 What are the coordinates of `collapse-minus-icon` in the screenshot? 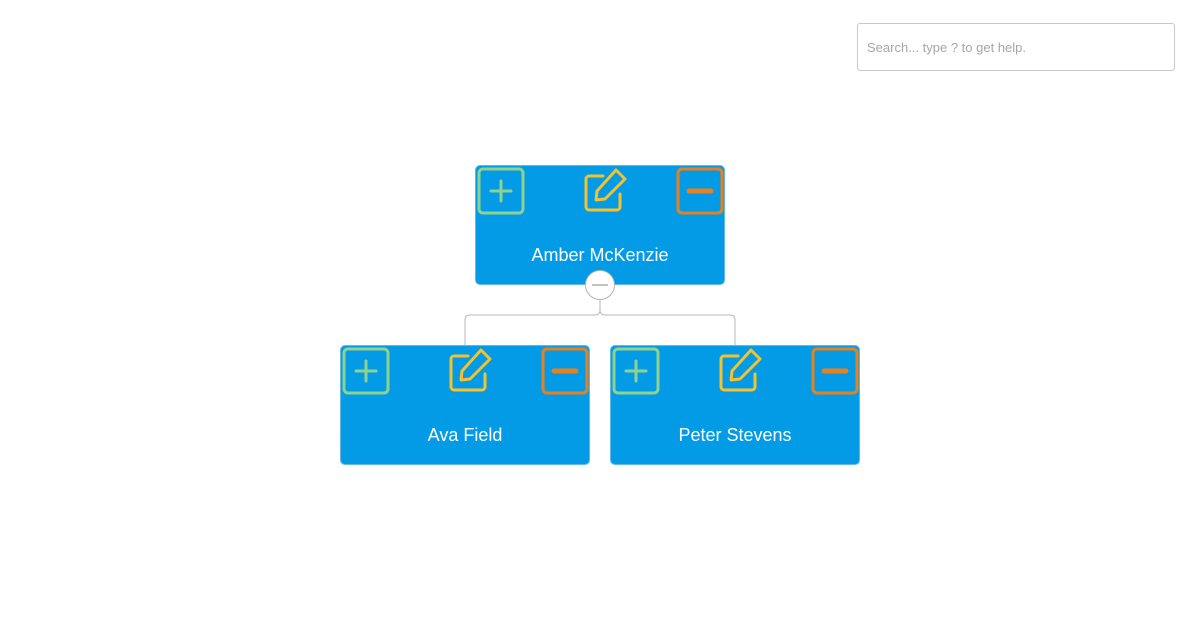 It's located at (600, 285).